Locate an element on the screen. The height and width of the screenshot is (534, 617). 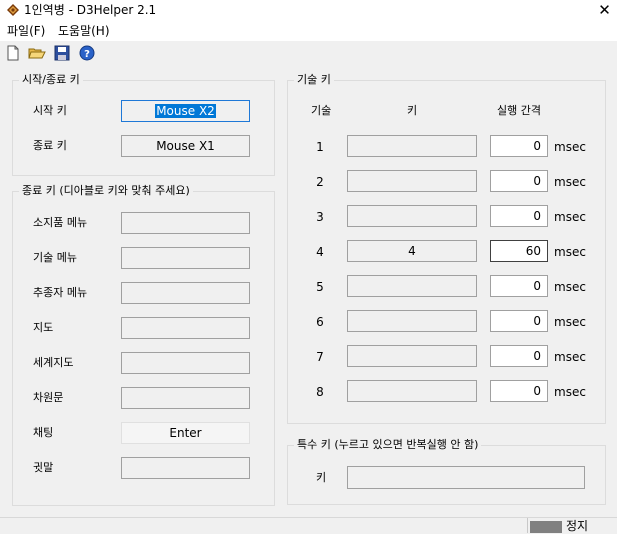
skill-number-7: 7 is located at coordinates (320, 357).